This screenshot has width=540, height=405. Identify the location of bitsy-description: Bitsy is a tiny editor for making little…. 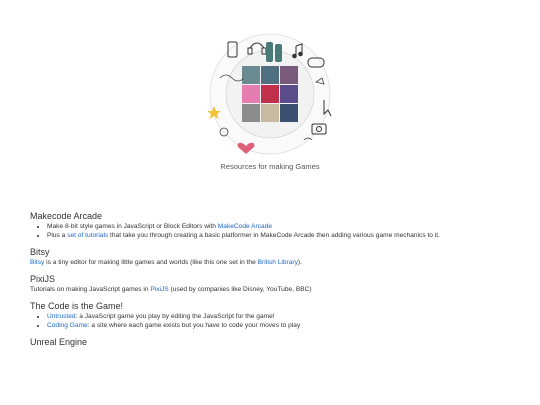
(166, 262).